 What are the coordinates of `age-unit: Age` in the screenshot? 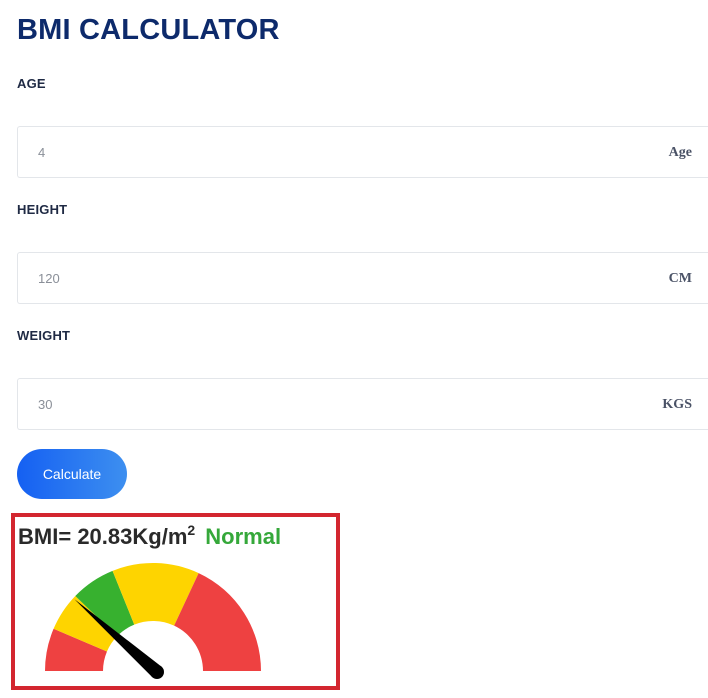 It's located at (680, 152).